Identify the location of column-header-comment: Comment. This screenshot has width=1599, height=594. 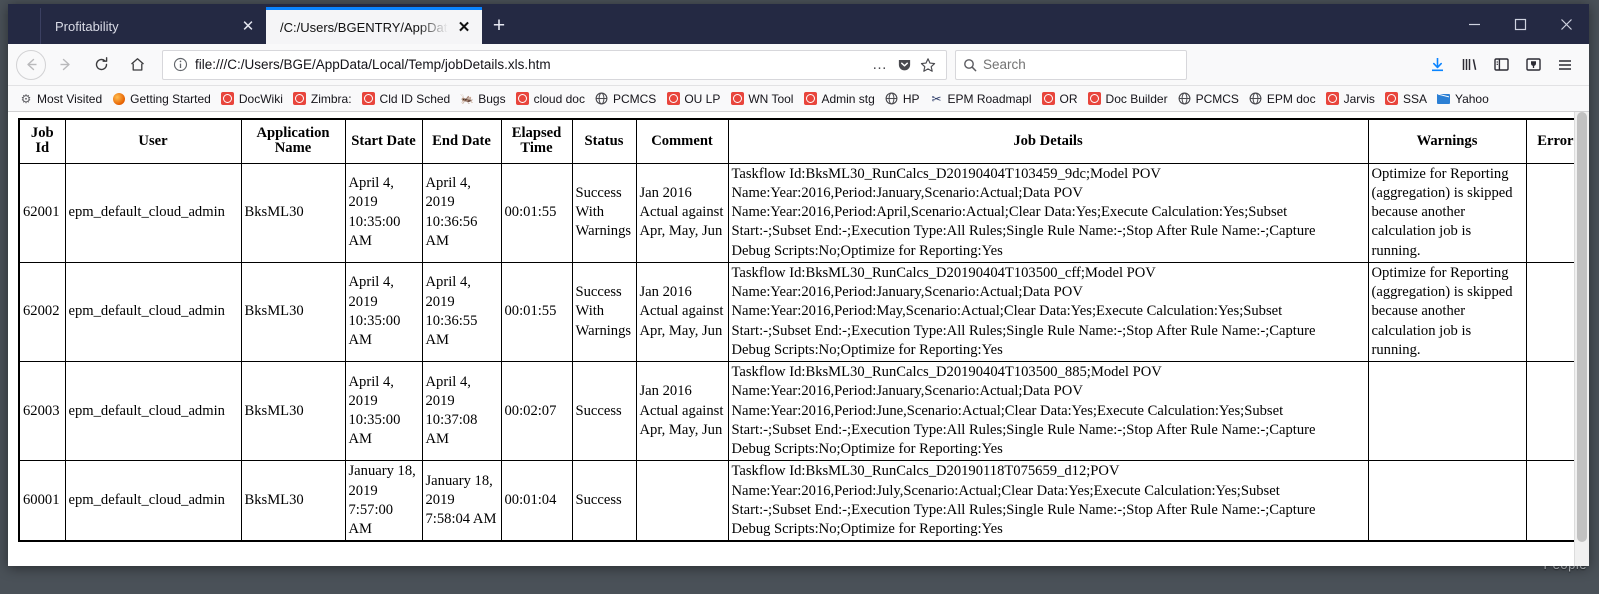
(682, 141).